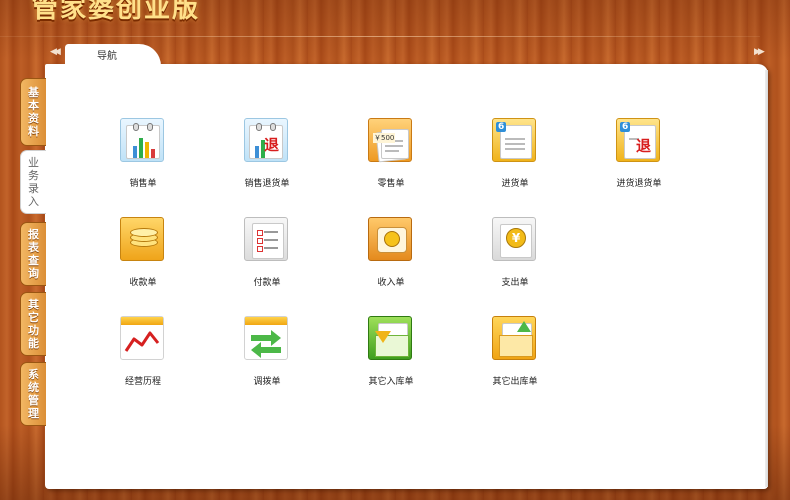 Image resolution: width=790 pixels, height=500 pixels. Describe the element at coordinates (33, 112) in the screenshot. I see `side-tab-basic-data: 基本资料` at that location.